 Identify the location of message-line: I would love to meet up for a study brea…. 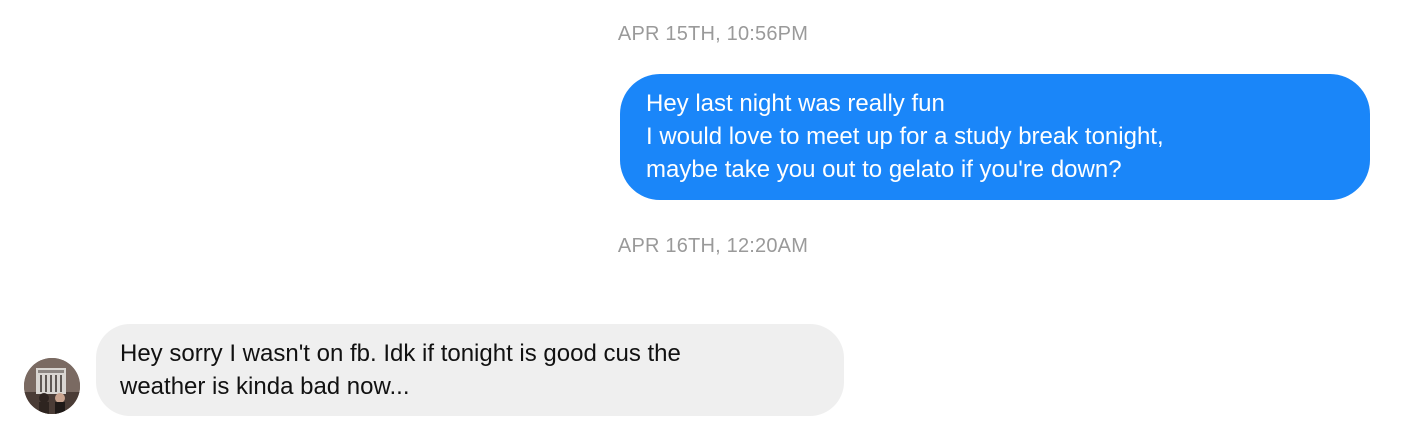
(905, 136).